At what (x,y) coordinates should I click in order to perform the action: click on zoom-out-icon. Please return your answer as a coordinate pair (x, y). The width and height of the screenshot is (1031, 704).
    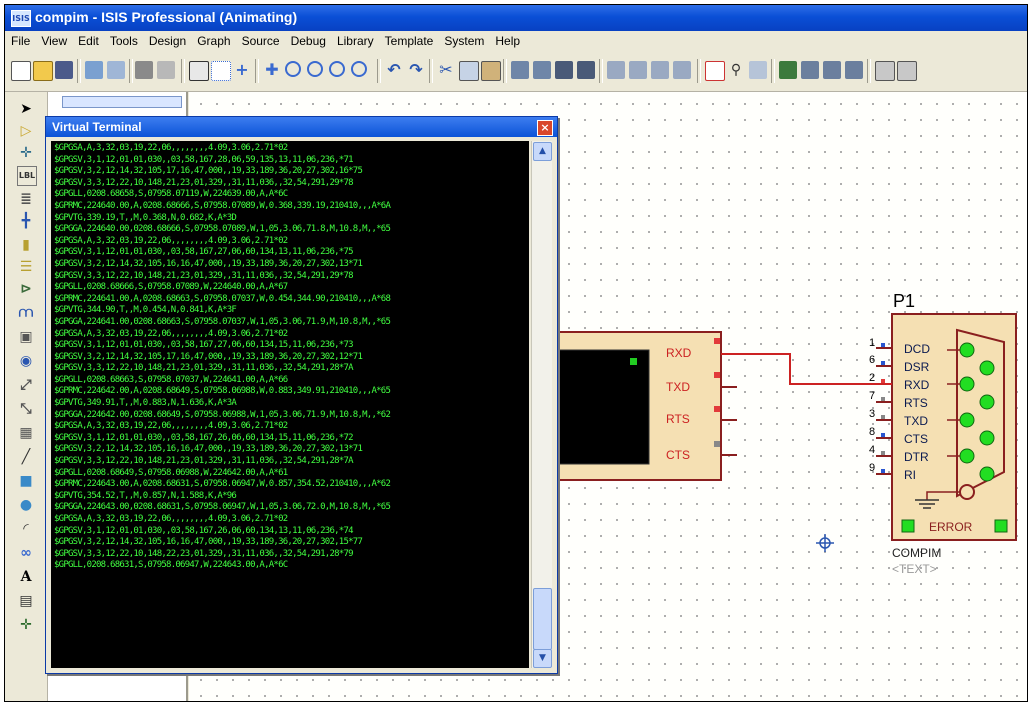
    Looking at the image, I should click on (315, 69).